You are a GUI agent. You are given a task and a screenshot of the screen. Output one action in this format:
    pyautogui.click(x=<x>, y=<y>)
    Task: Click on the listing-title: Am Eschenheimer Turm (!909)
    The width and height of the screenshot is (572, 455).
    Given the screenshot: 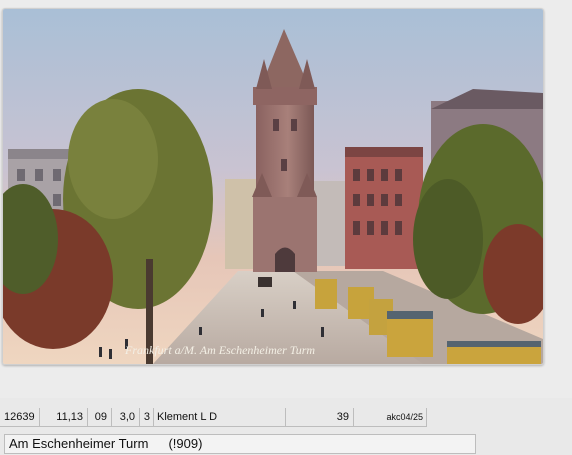 What is the action you would take?
    pyautogui.click(x=240, y=444)
    